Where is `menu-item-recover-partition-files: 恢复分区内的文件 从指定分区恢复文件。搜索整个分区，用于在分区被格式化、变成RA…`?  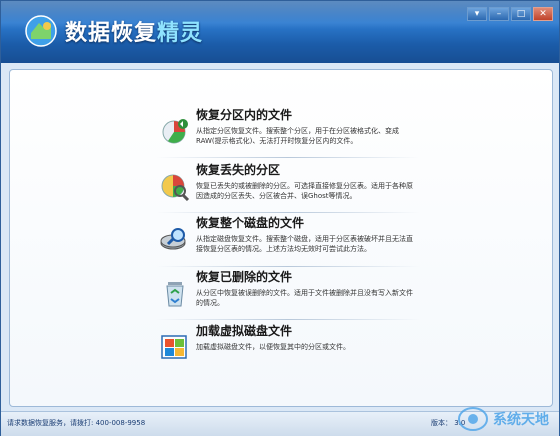 menu-item-recover-partition-files: 恢复分区内的文件 从指定分区恢复文件。搜索整个分区，用于在分区被格式化、变成RA… is located at coordinates (290, 130).